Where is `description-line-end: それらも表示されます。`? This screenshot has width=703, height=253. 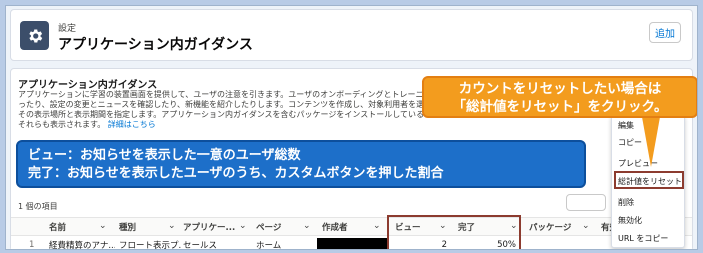 description-line-end: それらも表示されます。 is located at coordinates (62, 124).